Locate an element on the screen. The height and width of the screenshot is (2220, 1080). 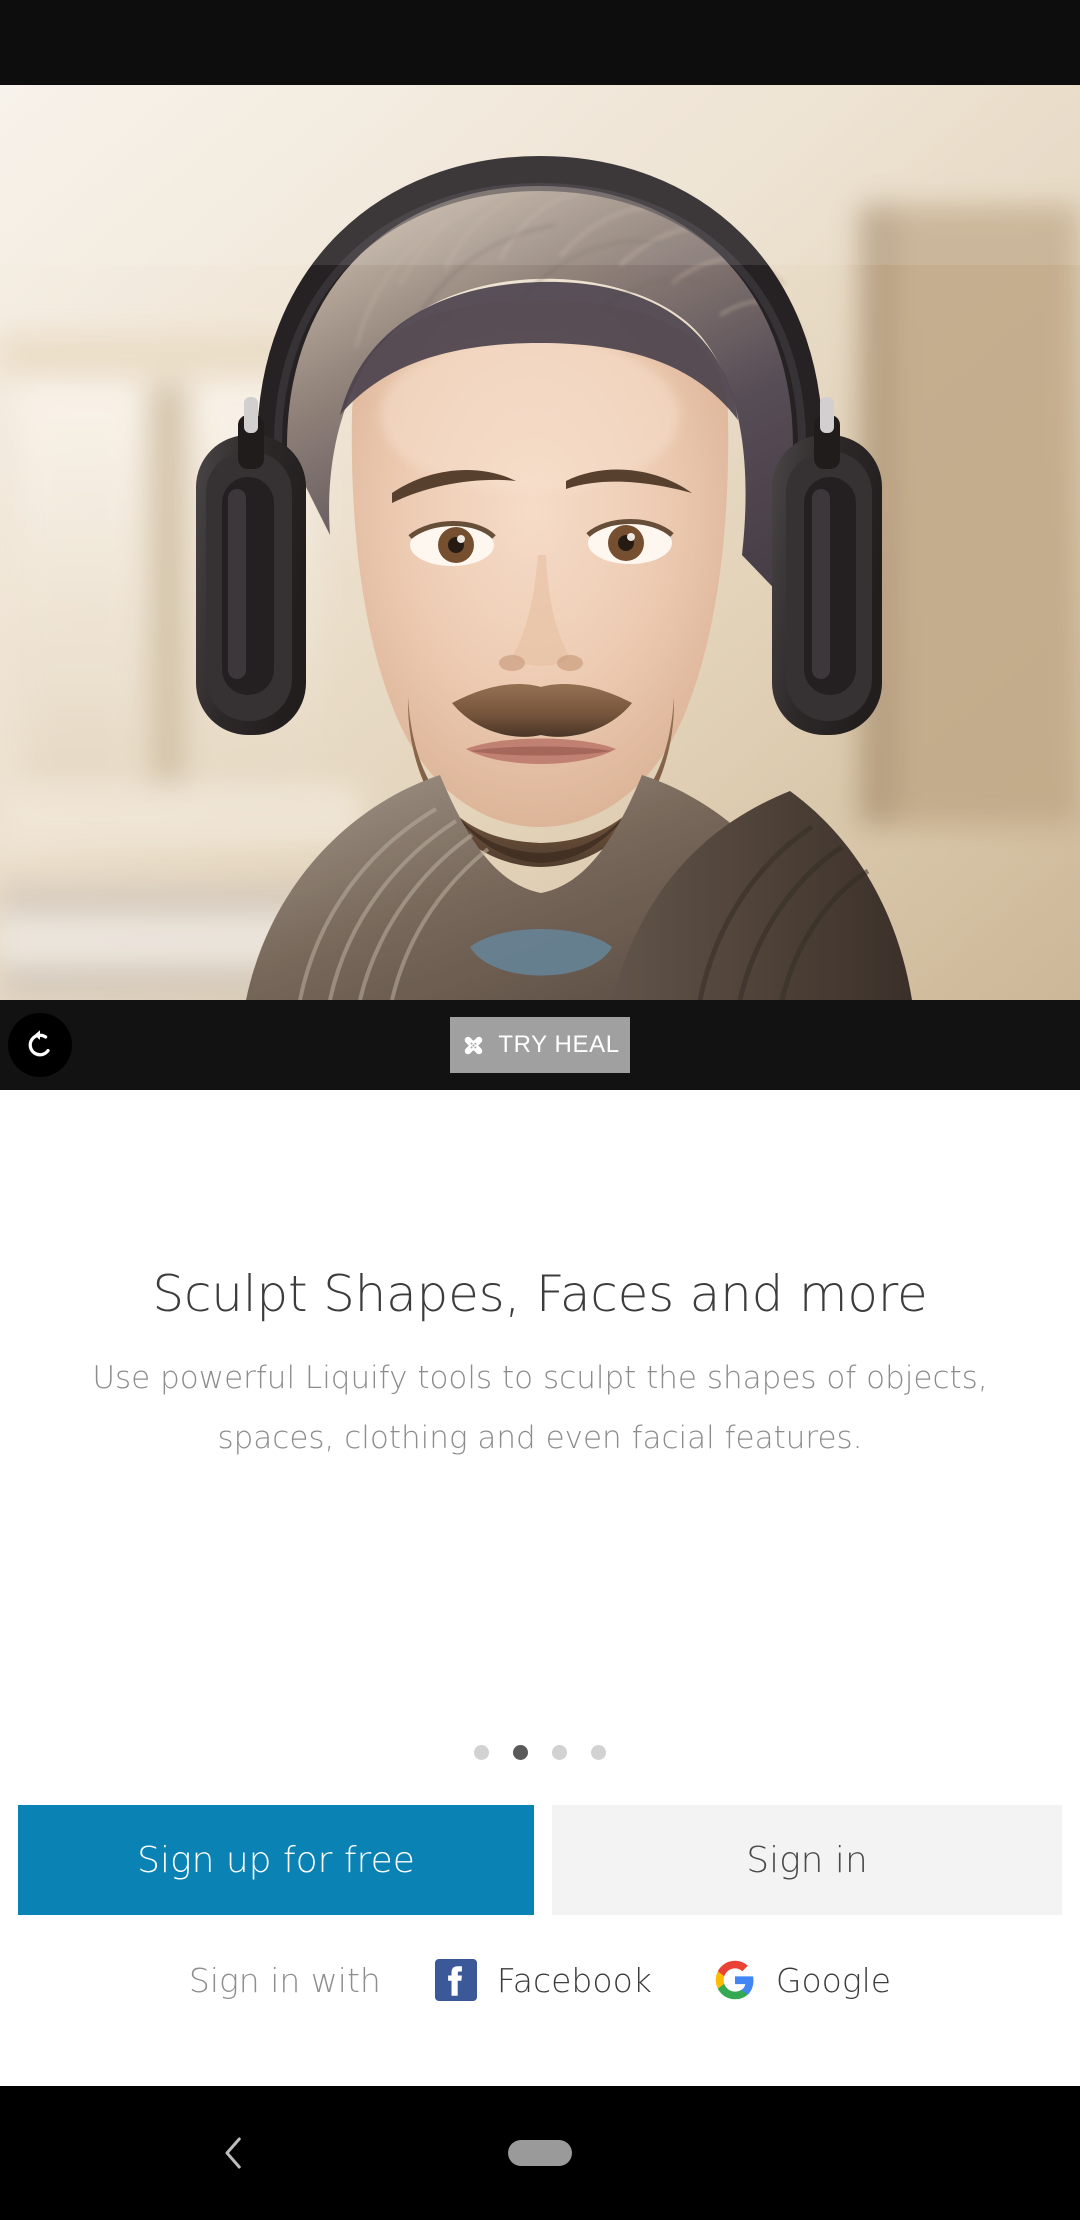
google-signin-button: Google is located at coordinates (802, 1980).